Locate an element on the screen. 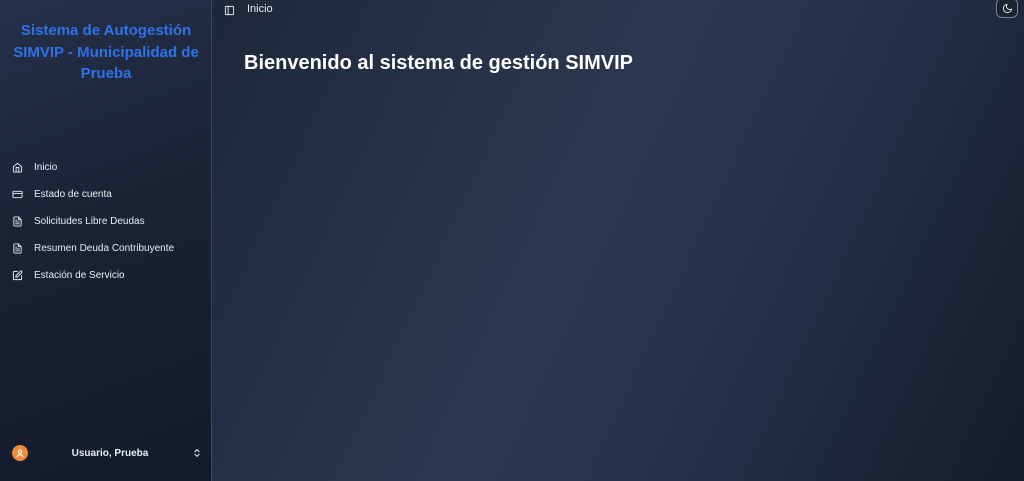  sidebar-item-label: Resumen Deuda Contribuyente is located at coordinates (104, 248).